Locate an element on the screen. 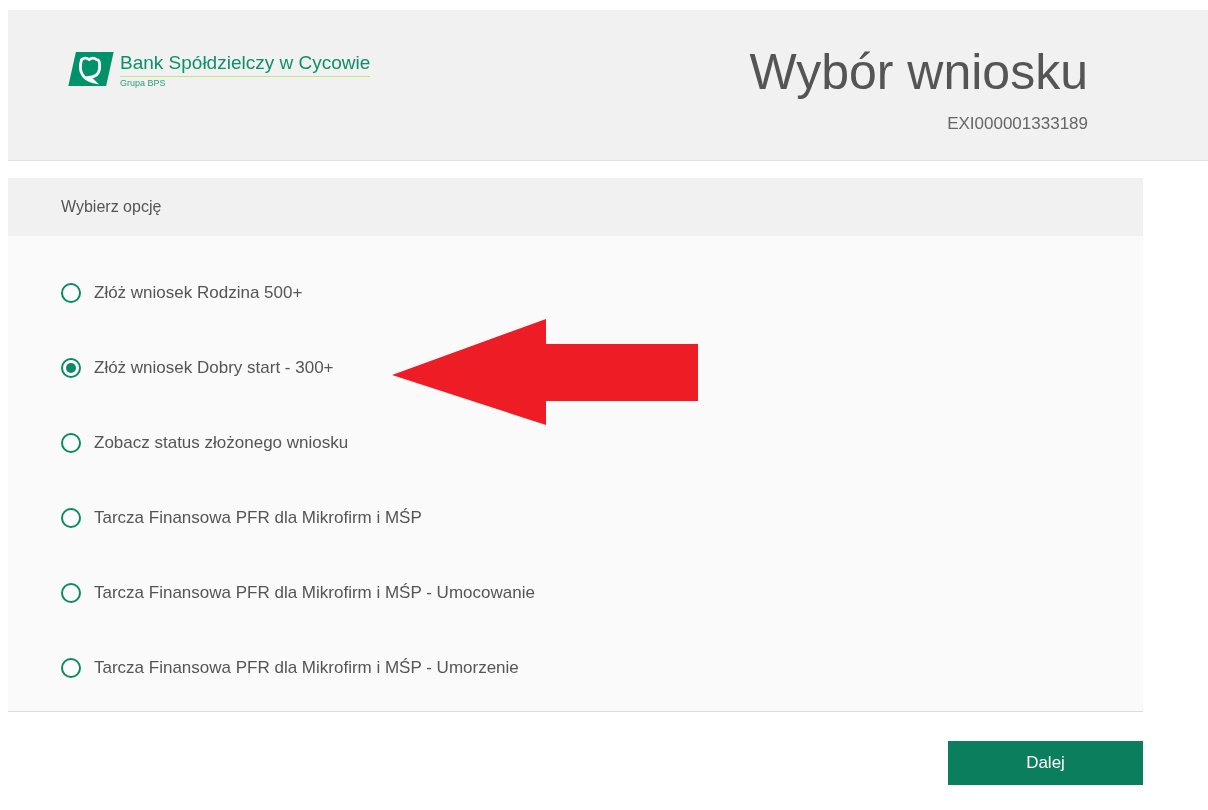 The image size is (1208, 810). bank-group: Grupa BPS is located at coordinates (245, 83).